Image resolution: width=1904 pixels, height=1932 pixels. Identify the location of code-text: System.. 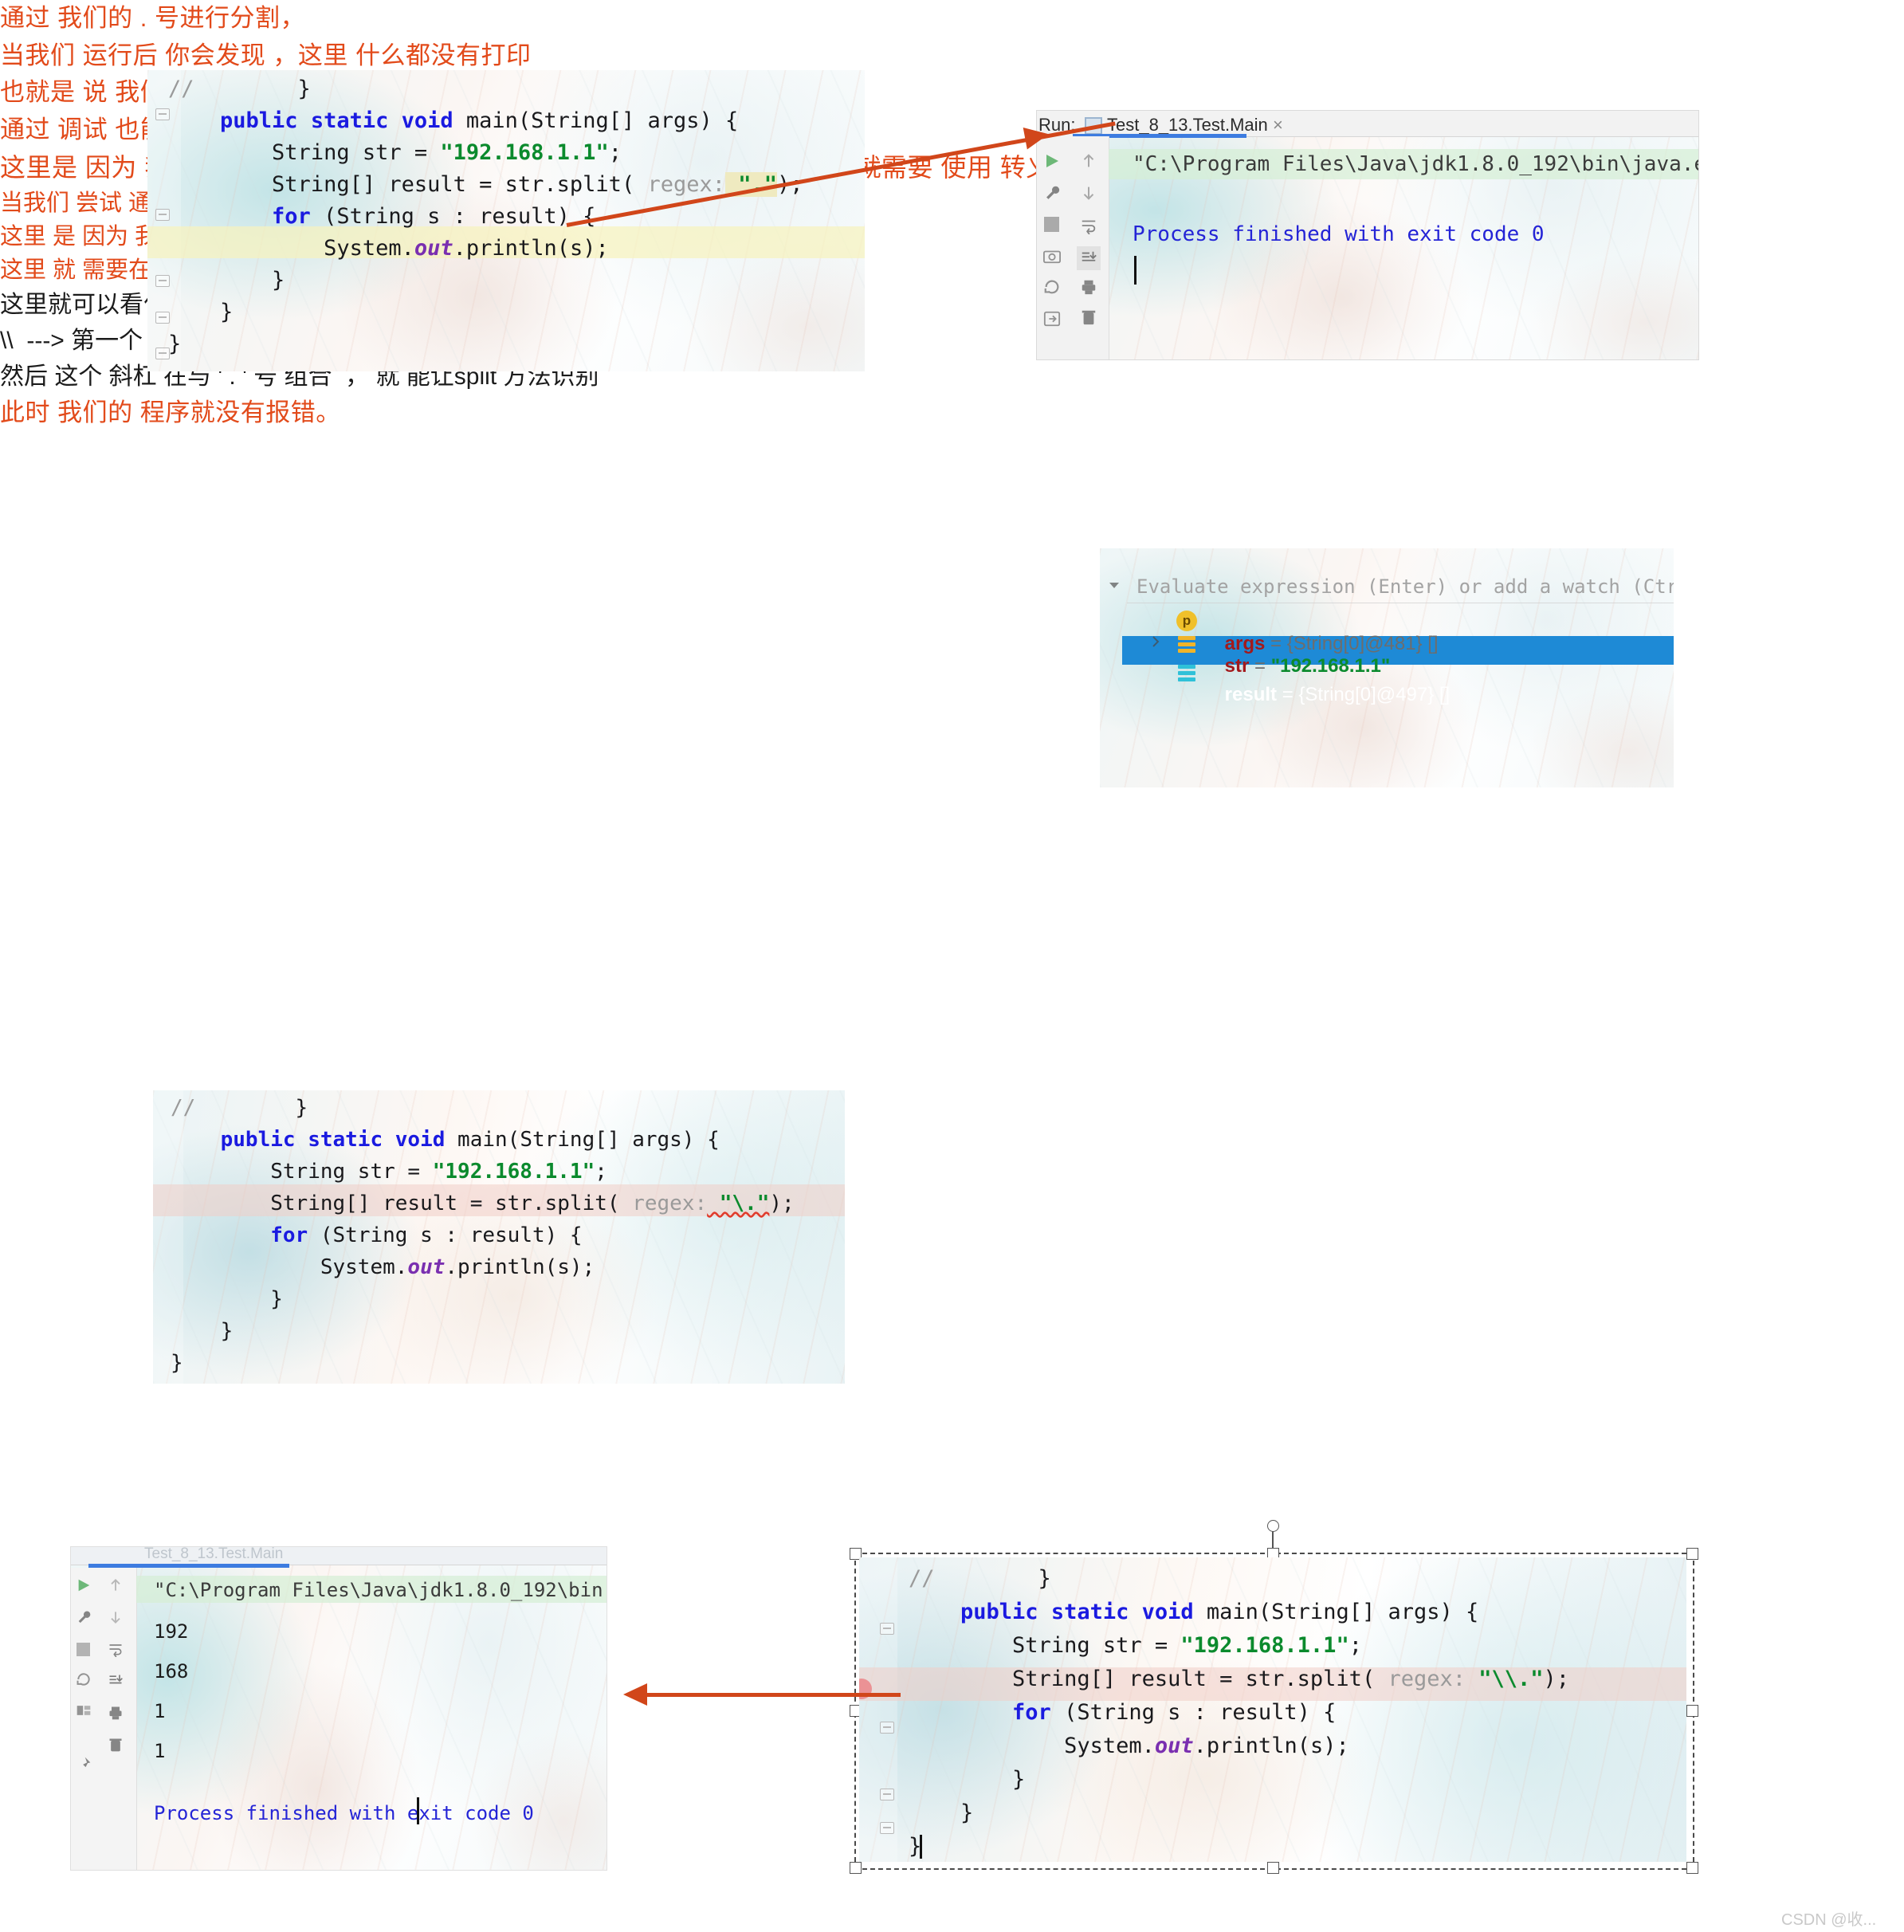
(369, 248).